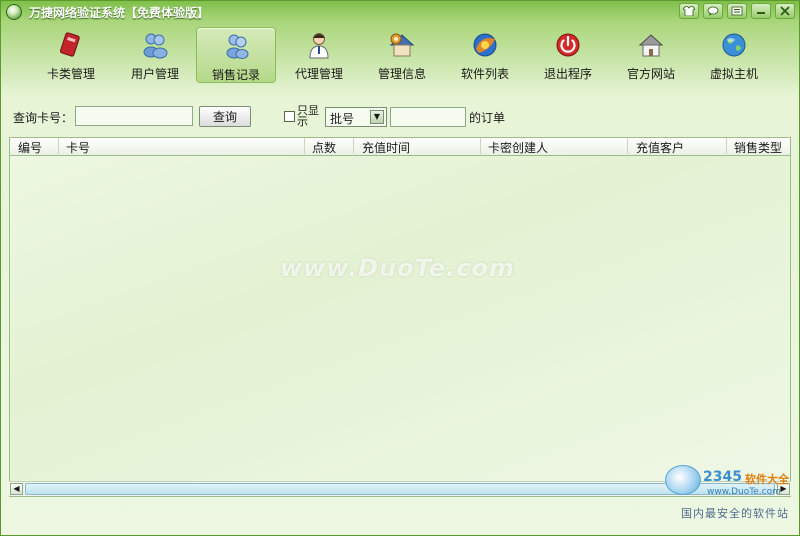 The height and width of the screenshot is (536, 800). I want to click on toolbar-item-label: 销售记录, so click(235, 75).